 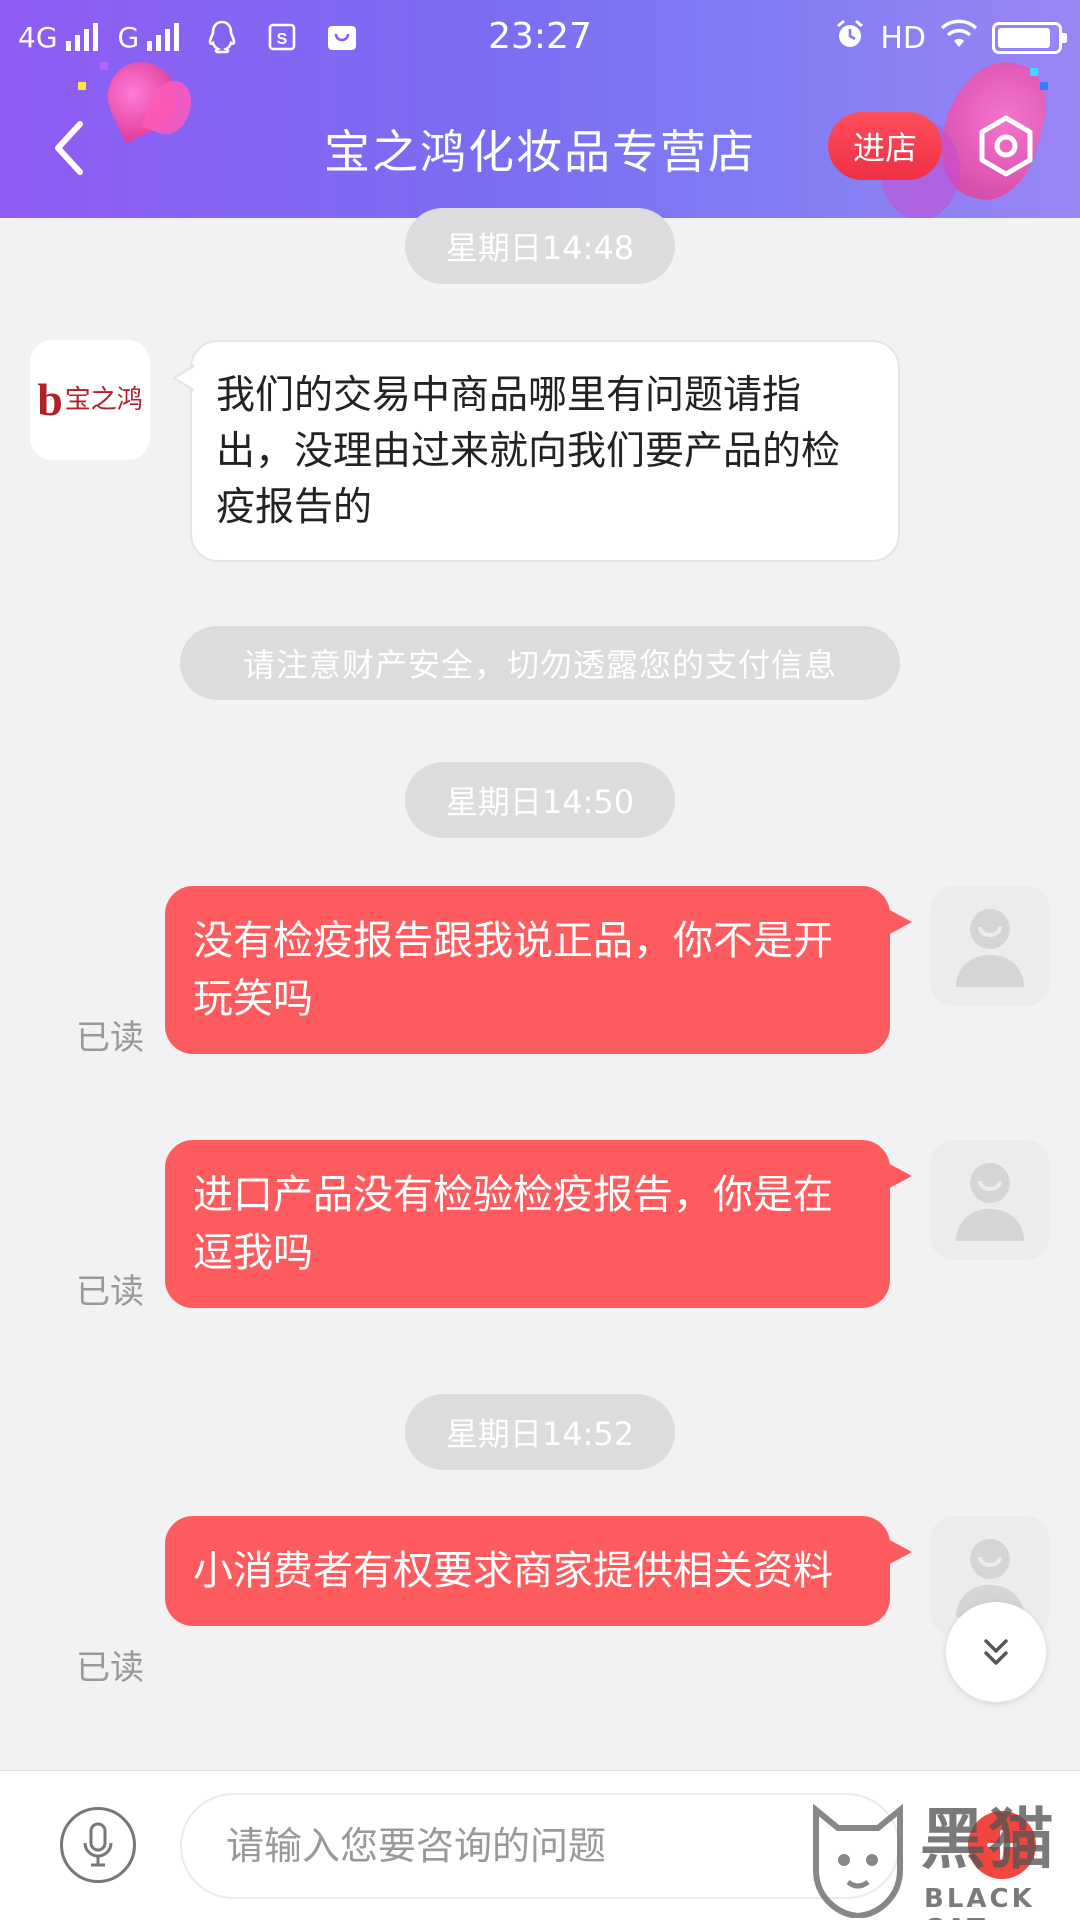 I want to click on navigation-bar: 宝之鸿化妆品专营店 进店, so click(x=540, y=148).